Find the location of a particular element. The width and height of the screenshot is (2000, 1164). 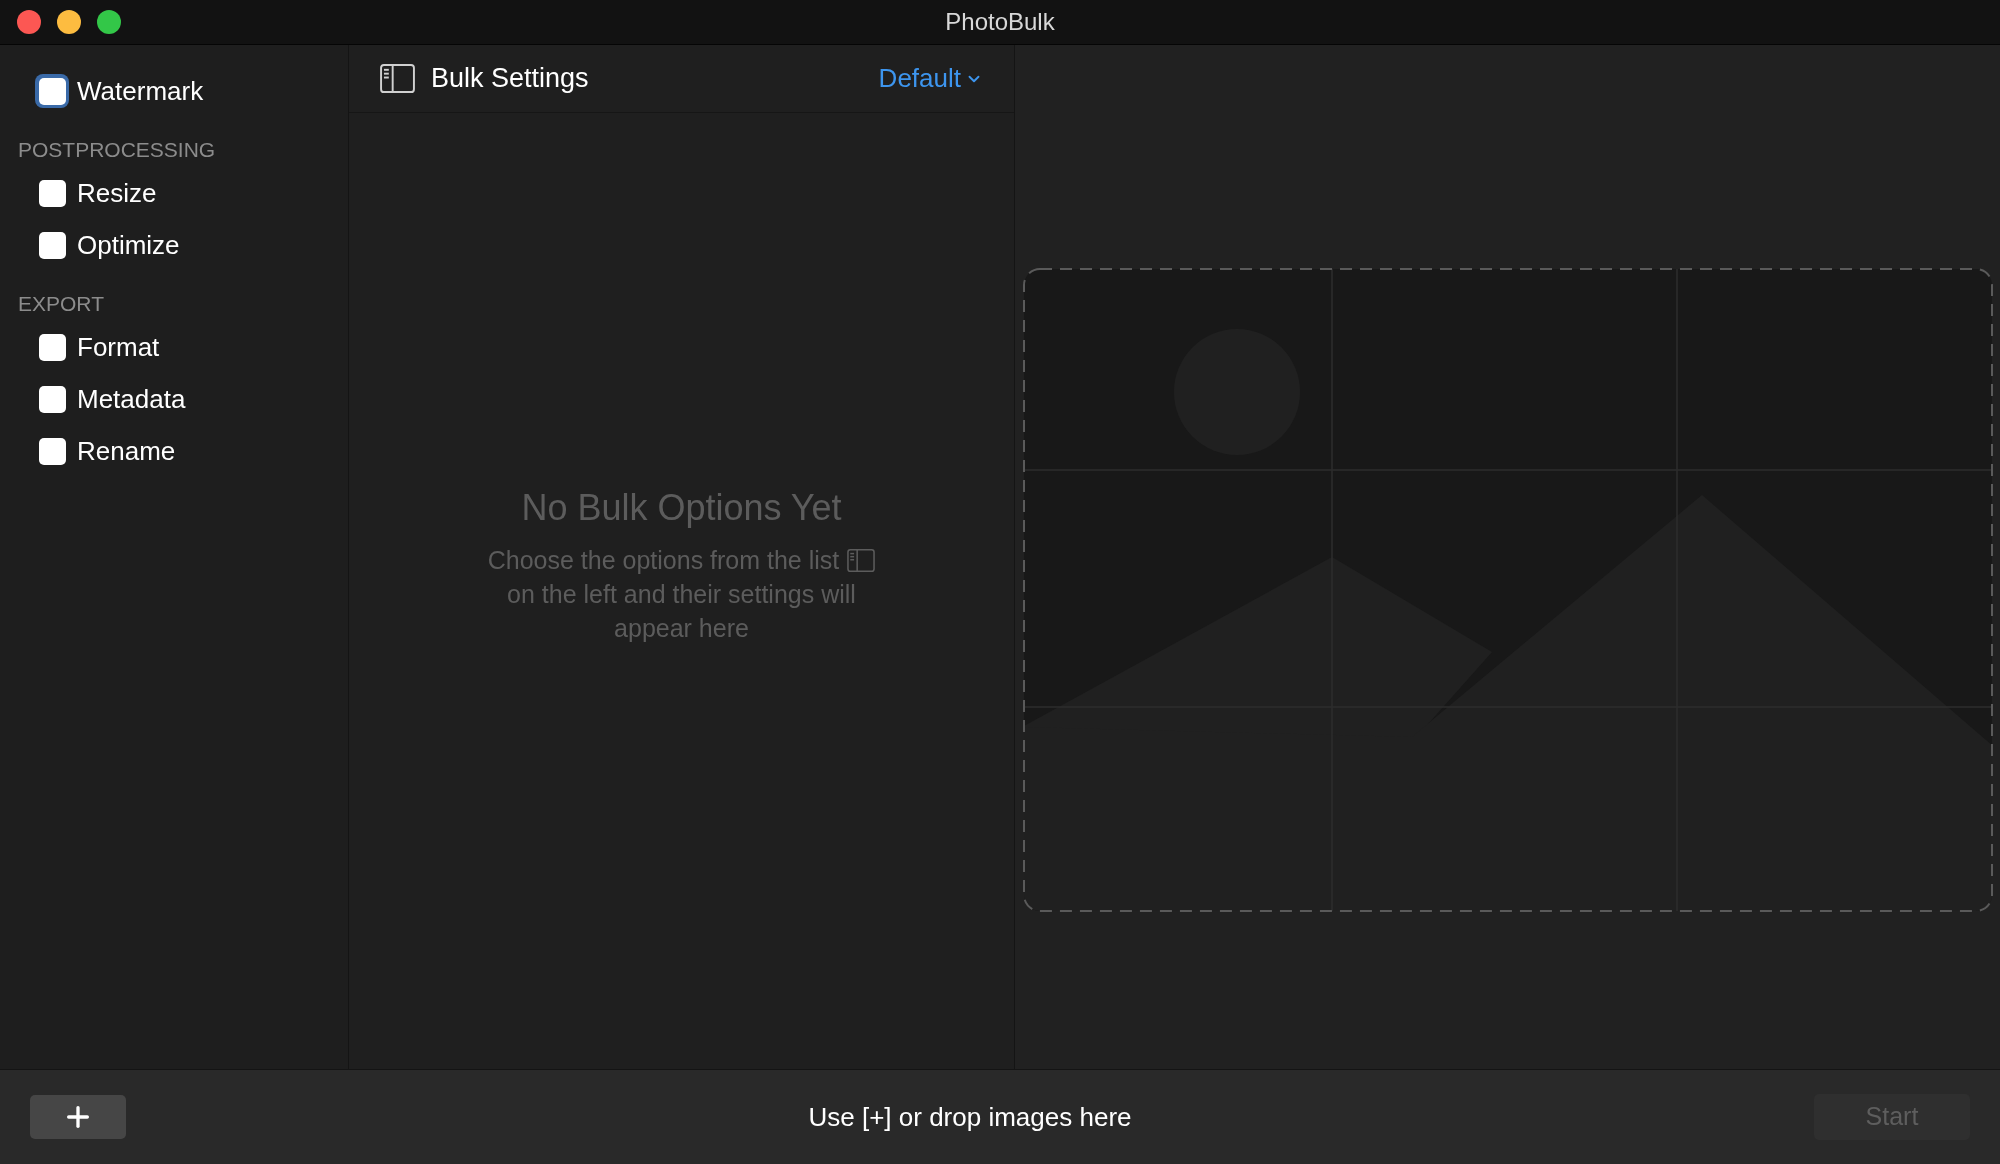

add-button is located at coordinates (78, 1117).